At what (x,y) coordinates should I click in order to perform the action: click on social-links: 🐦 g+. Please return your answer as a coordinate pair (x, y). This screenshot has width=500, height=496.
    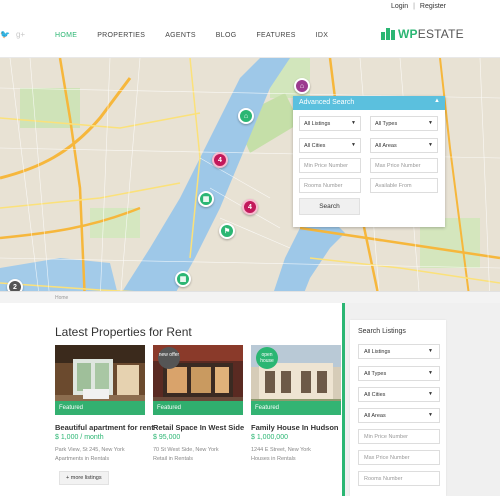
    Looking at the image, I should click on (15, 34).